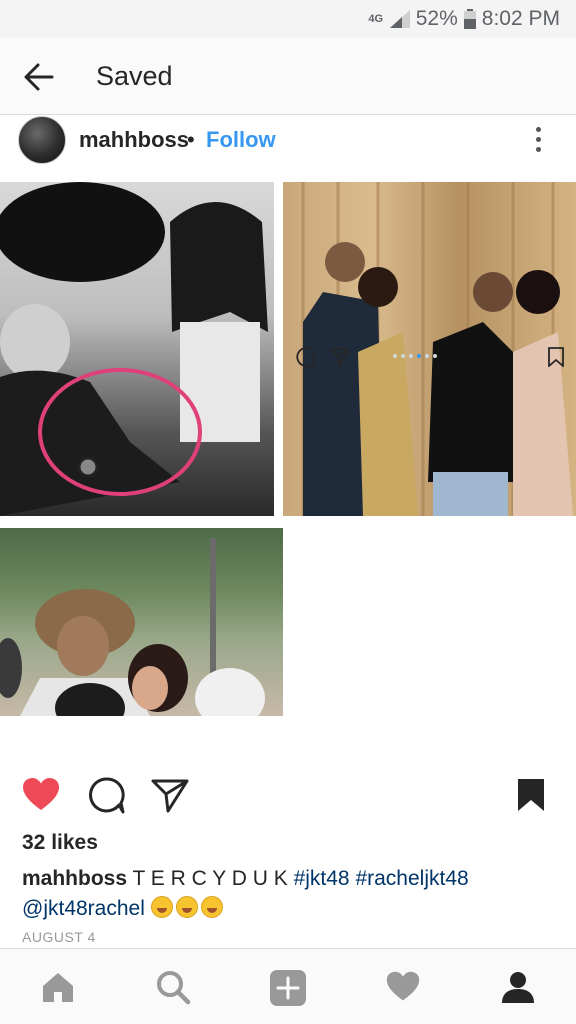 This screenshot has height=1024, width=576. Describe the element at coordinates (415, 356) in the screenshot. I see `carousel-dots` at that location.